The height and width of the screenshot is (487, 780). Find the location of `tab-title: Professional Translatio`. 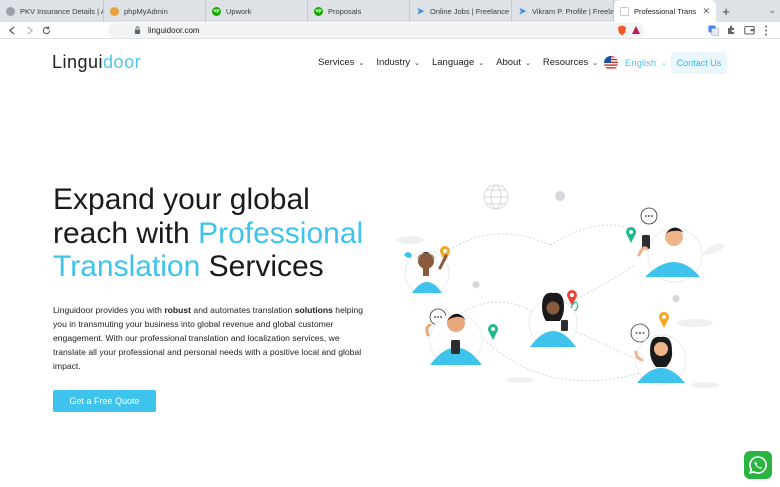

tab-title: Professional Translatio is located at coordinates (665, 11).